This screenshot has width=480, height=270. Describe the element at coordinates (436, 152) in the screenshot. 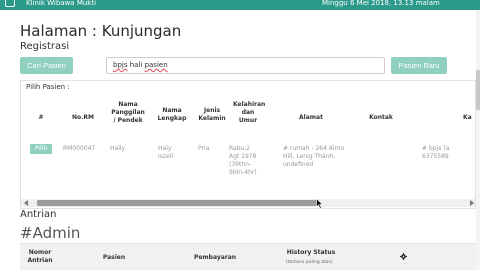

I see `cell-ka: # bpjs (a 6375589` at that location.